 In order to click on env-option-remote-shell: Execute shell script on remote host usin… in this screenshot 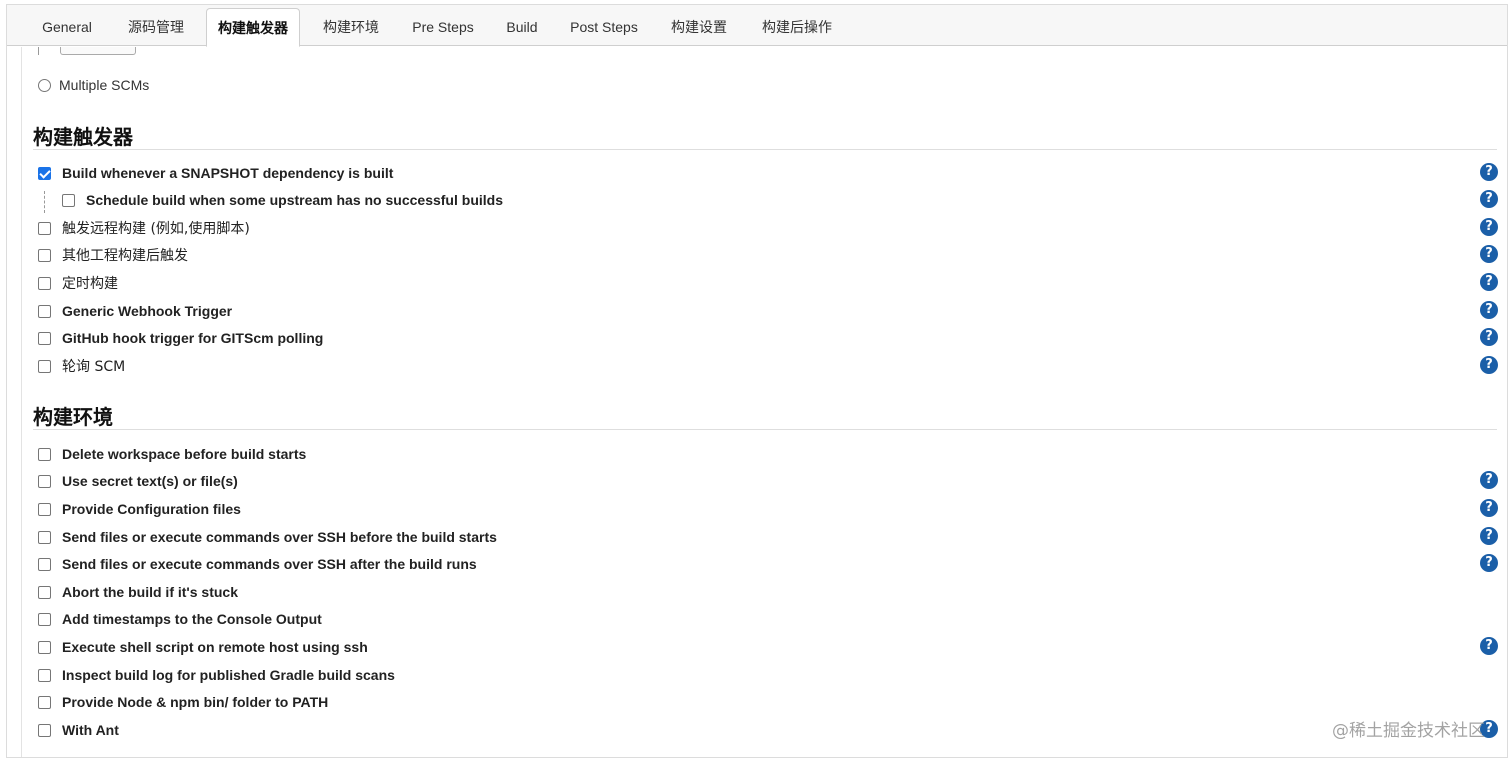, I will do `click(768, 647)`.